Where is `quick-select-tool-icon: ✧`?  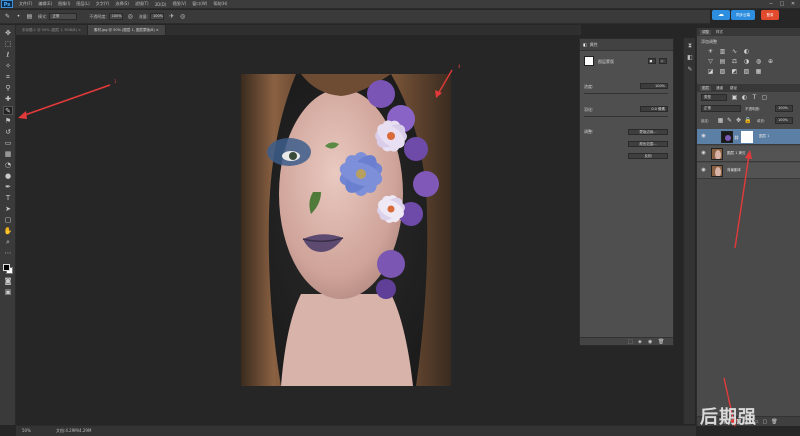
quick-select-tool-icon: ✧ is located at coordinates (8, 66).